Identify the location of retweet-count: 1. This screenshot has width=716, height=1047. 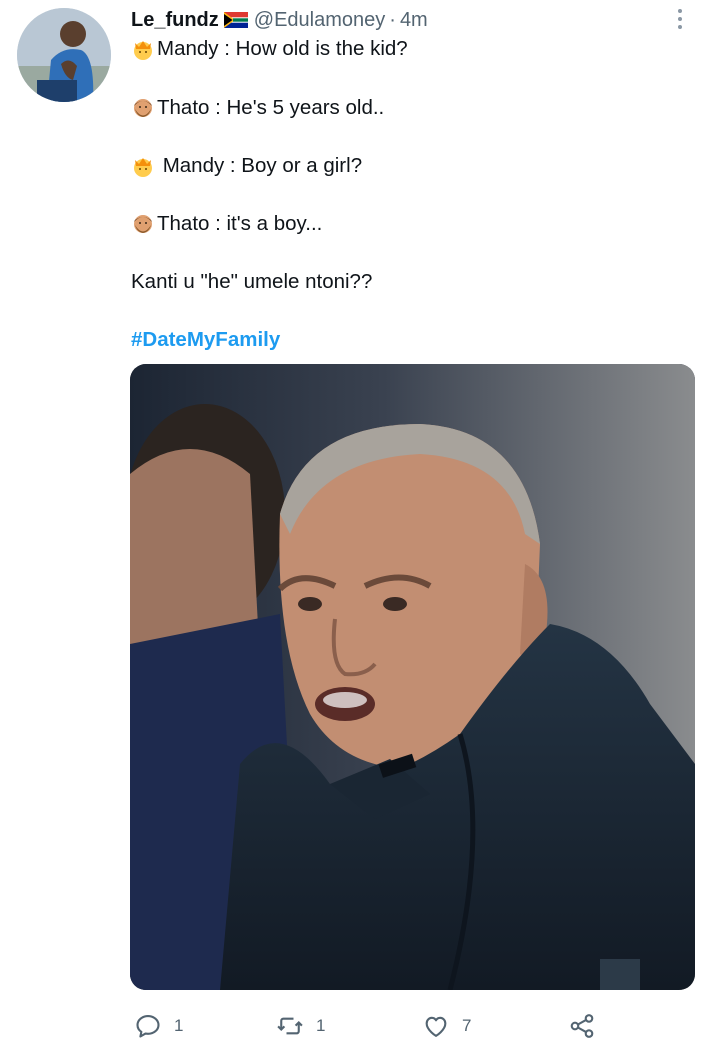
(321, 1025).